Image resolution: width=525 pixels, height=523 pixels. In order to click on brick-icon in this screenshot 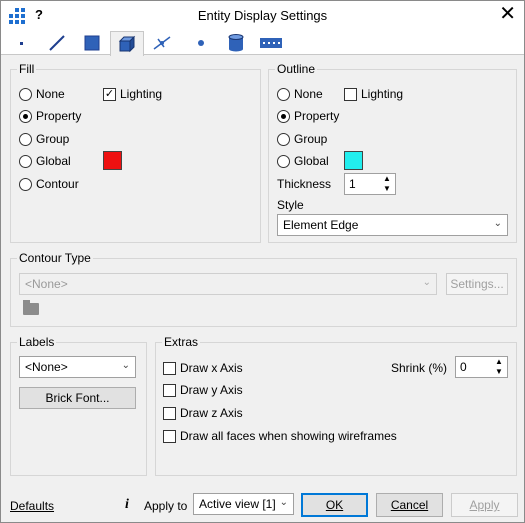, I will do `click(127, 44)`.